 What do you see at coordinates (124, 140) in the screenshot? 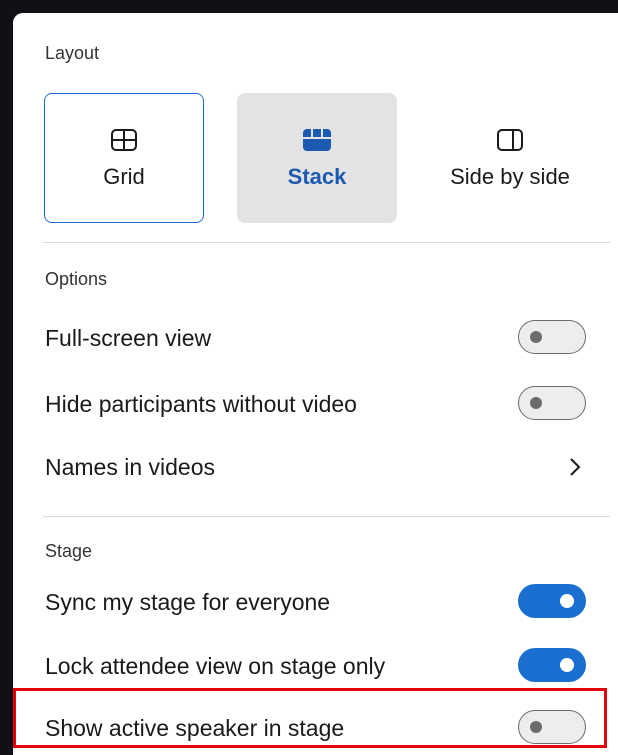
I see `grid-icon` at bounding box center [124, 140].